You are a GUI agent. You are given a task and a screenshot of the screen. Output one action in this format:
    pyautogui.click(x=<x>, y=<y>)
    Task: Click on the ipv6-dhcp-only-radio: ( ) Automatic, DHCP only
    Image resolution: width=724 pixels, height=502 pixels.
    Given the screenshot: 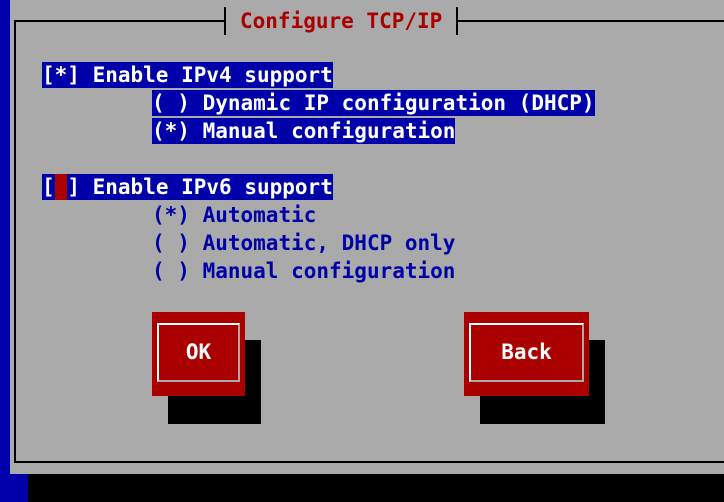 What is the action you would take?
    pyautogui.click(x=303, y=243)
    